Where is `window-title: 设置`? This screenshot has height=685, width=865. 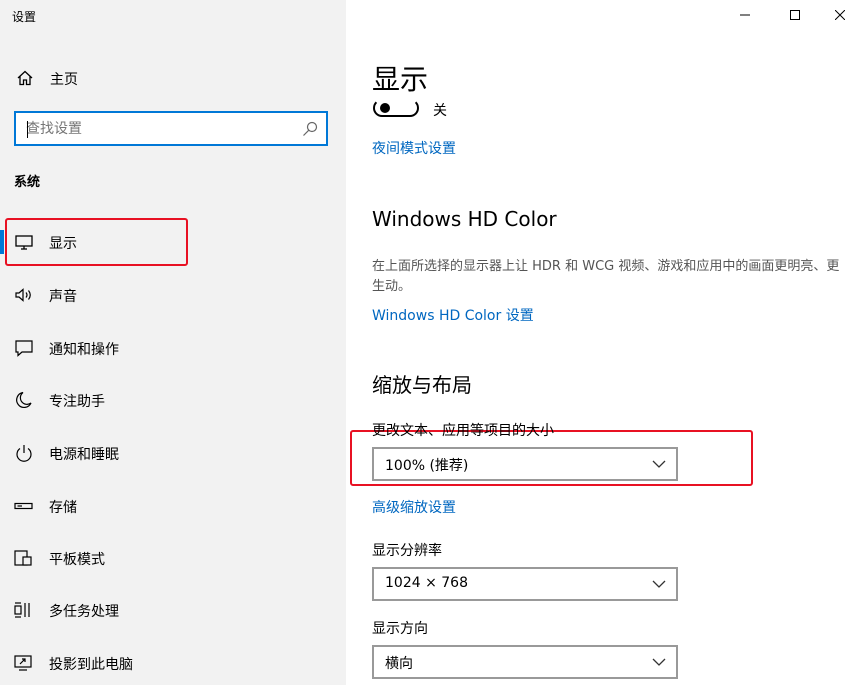 window-title: 设置 is located at coordinates (24, 17).